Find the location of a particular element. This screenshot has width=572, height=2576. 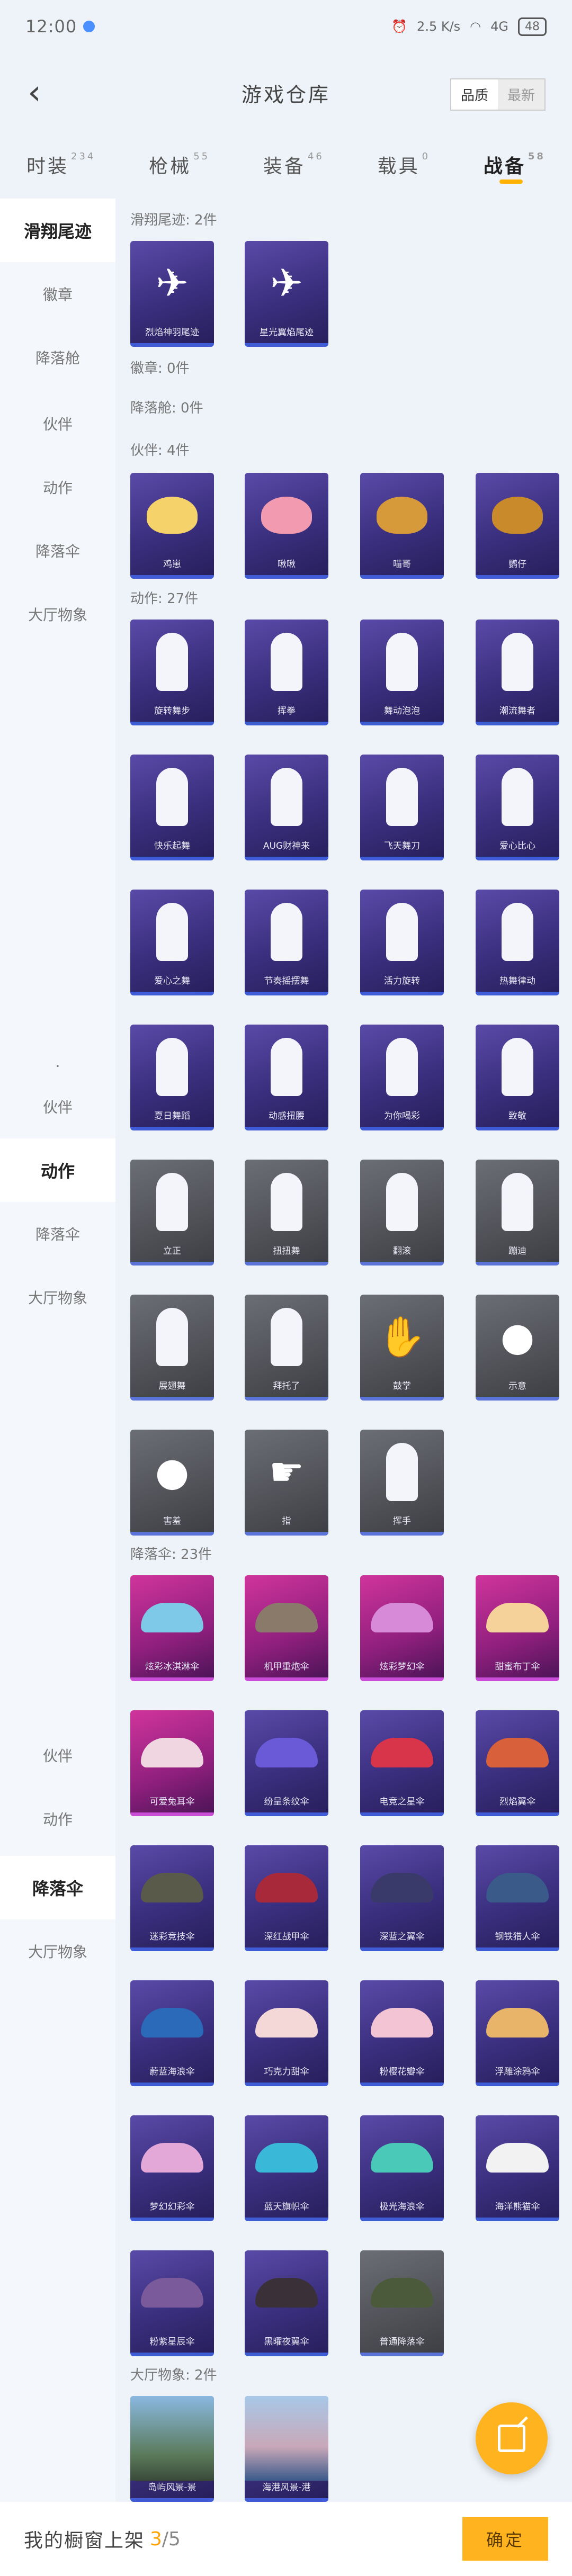

item-card: 粉樱花瓣伞 is located at coordinates (402, 2033).